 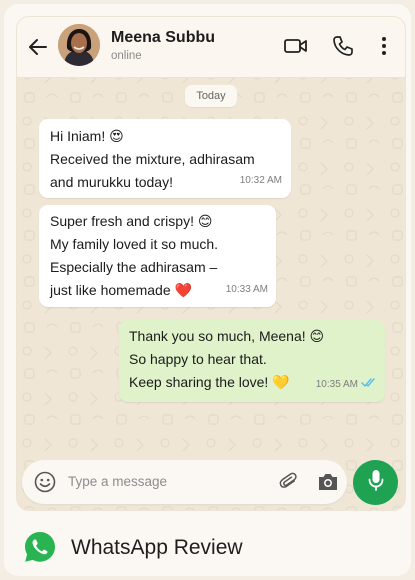 What do you see at coordinates (184, 482) in the screenshot?
I see `message-composer: Type a message` at bounding box center [184, 482].